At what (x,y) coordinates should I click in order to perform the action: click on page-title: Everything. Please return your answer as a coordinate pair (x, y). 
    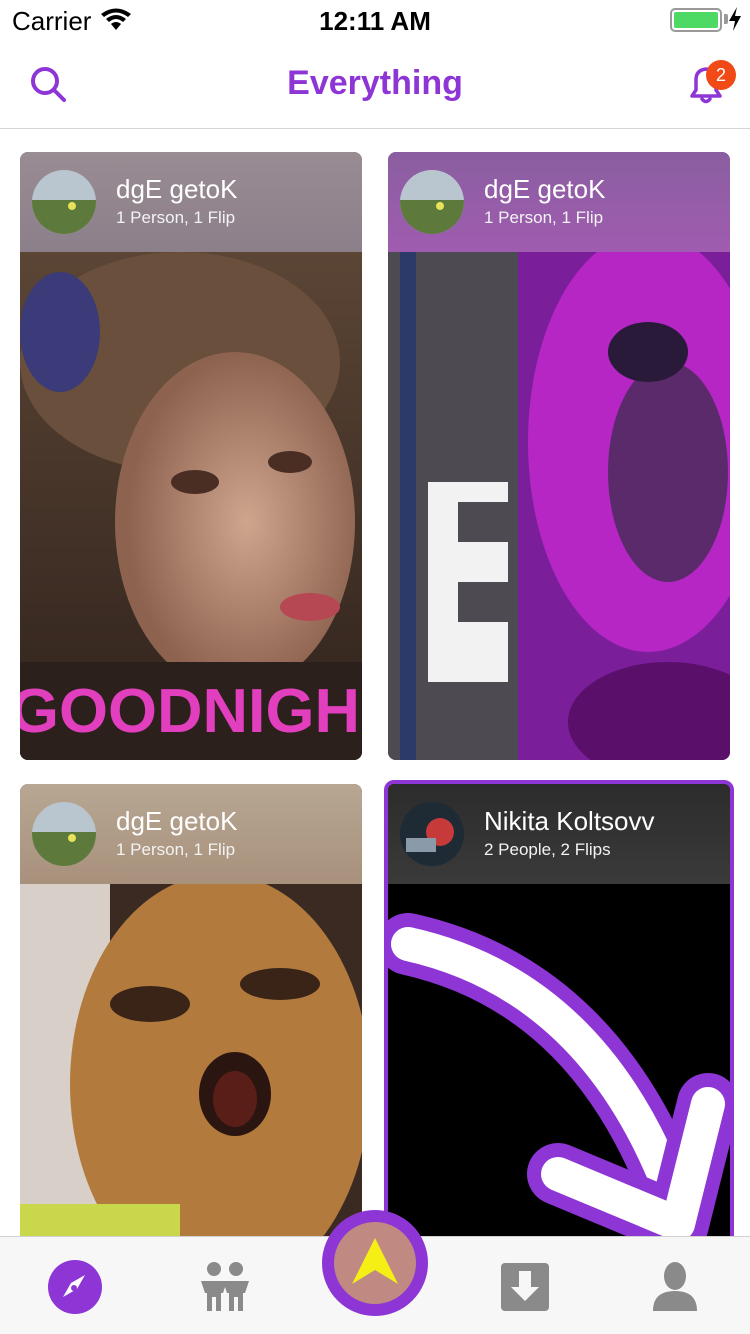
    Looking at the image, I should click on (375, 83).